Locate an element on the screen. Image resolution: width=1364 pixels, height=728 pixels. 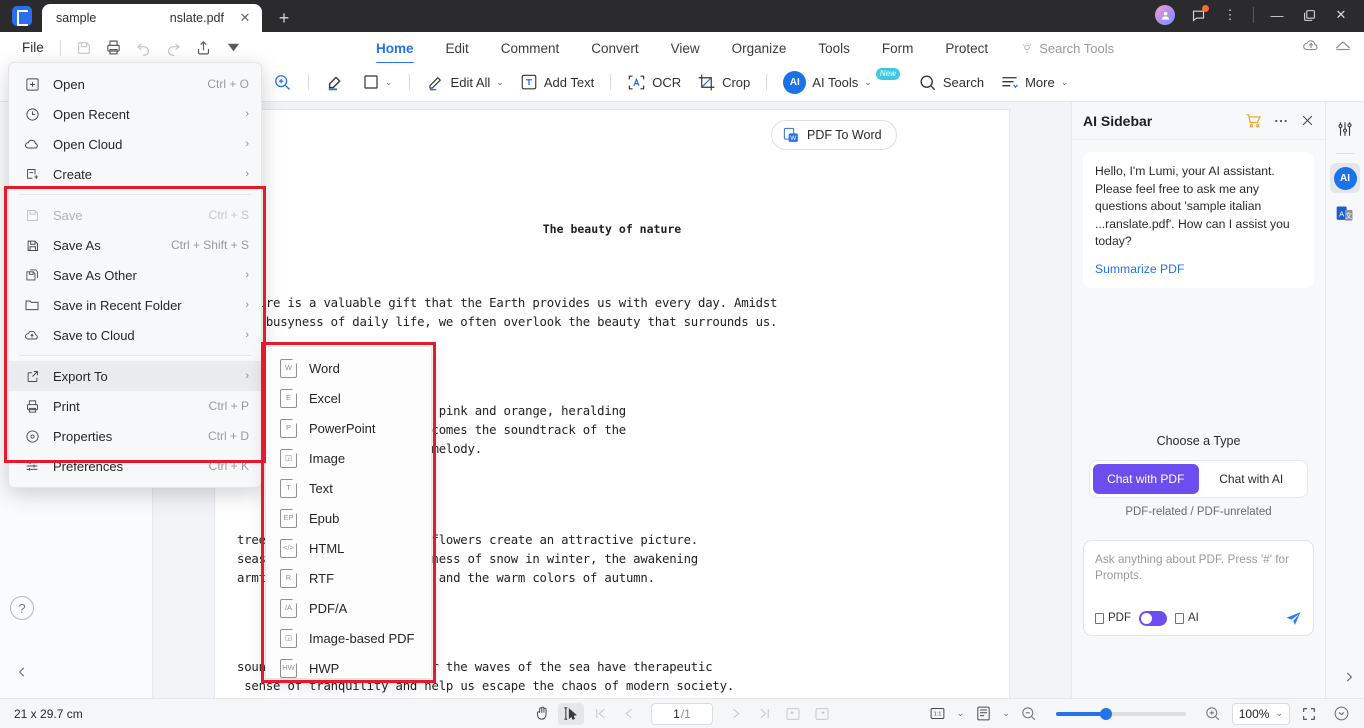
collapse-panel-icon is located at coordinates (22, 672).